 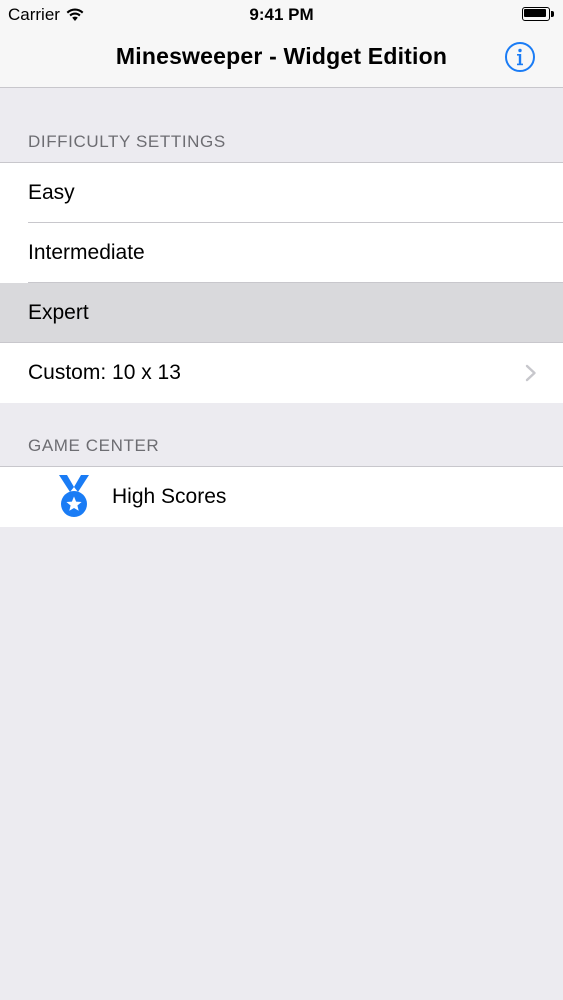 I want to click on difficulty-item-expert: Expert, so click(x=281, y=313).